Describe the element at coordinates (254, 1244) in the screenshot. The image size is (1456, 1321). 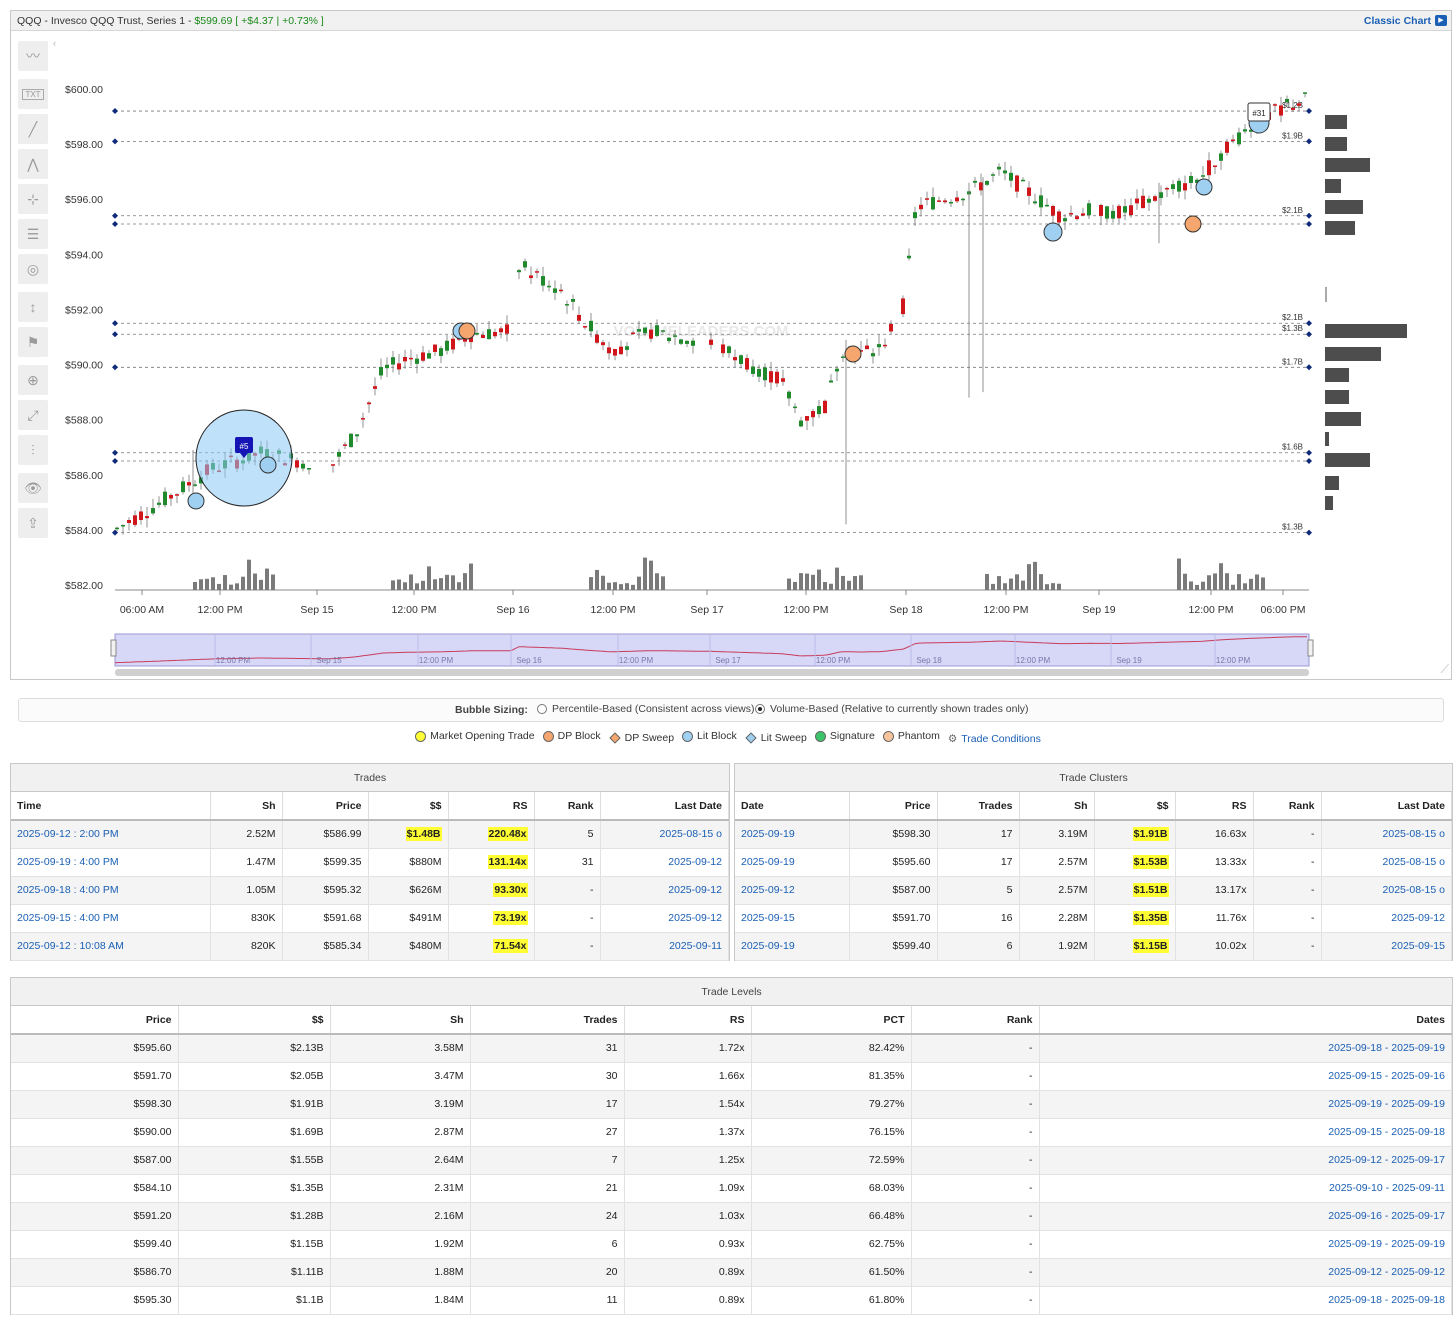
I see `table-cell: $1.15B` at that location.